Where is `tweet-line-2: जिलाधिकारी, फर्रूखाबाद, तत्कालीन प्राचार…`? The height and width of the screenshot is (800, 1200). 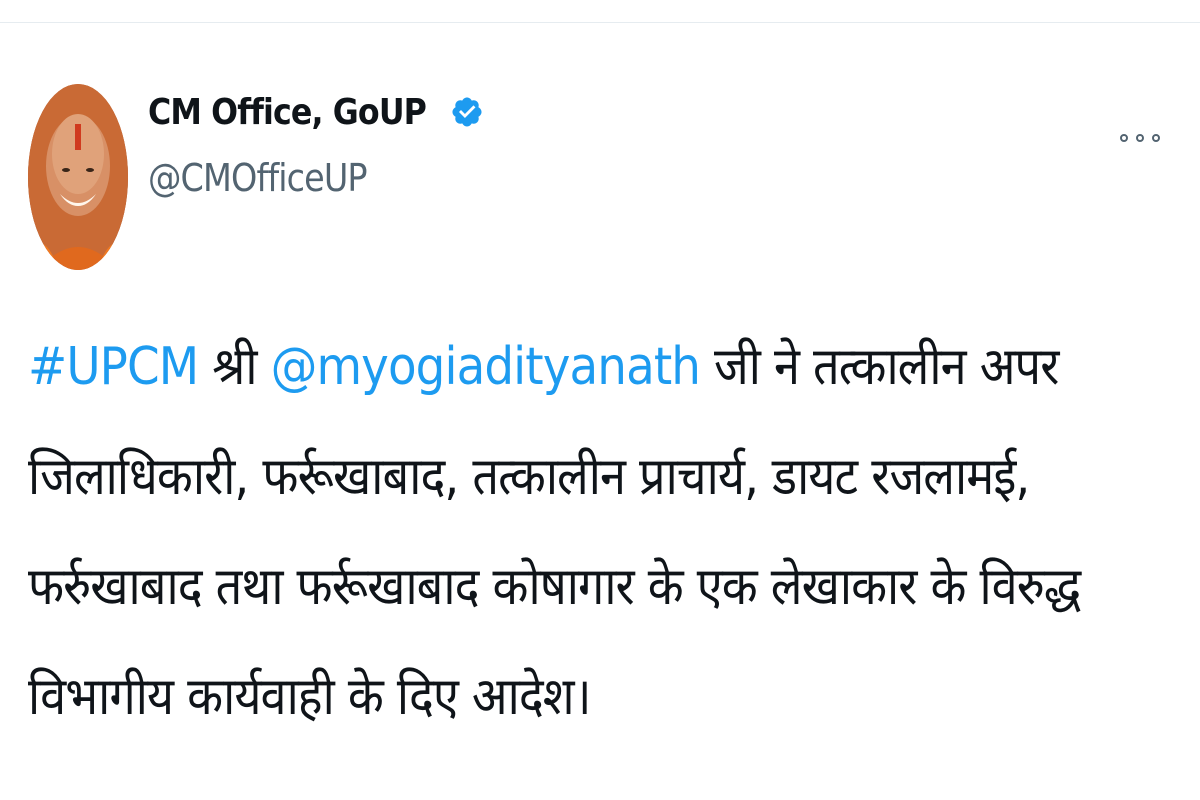 tweet-line-2: जिलाधिकारी, फर्रूखाबाद, तत्कालीन प्राचार… is located at coordinates (529, 477).